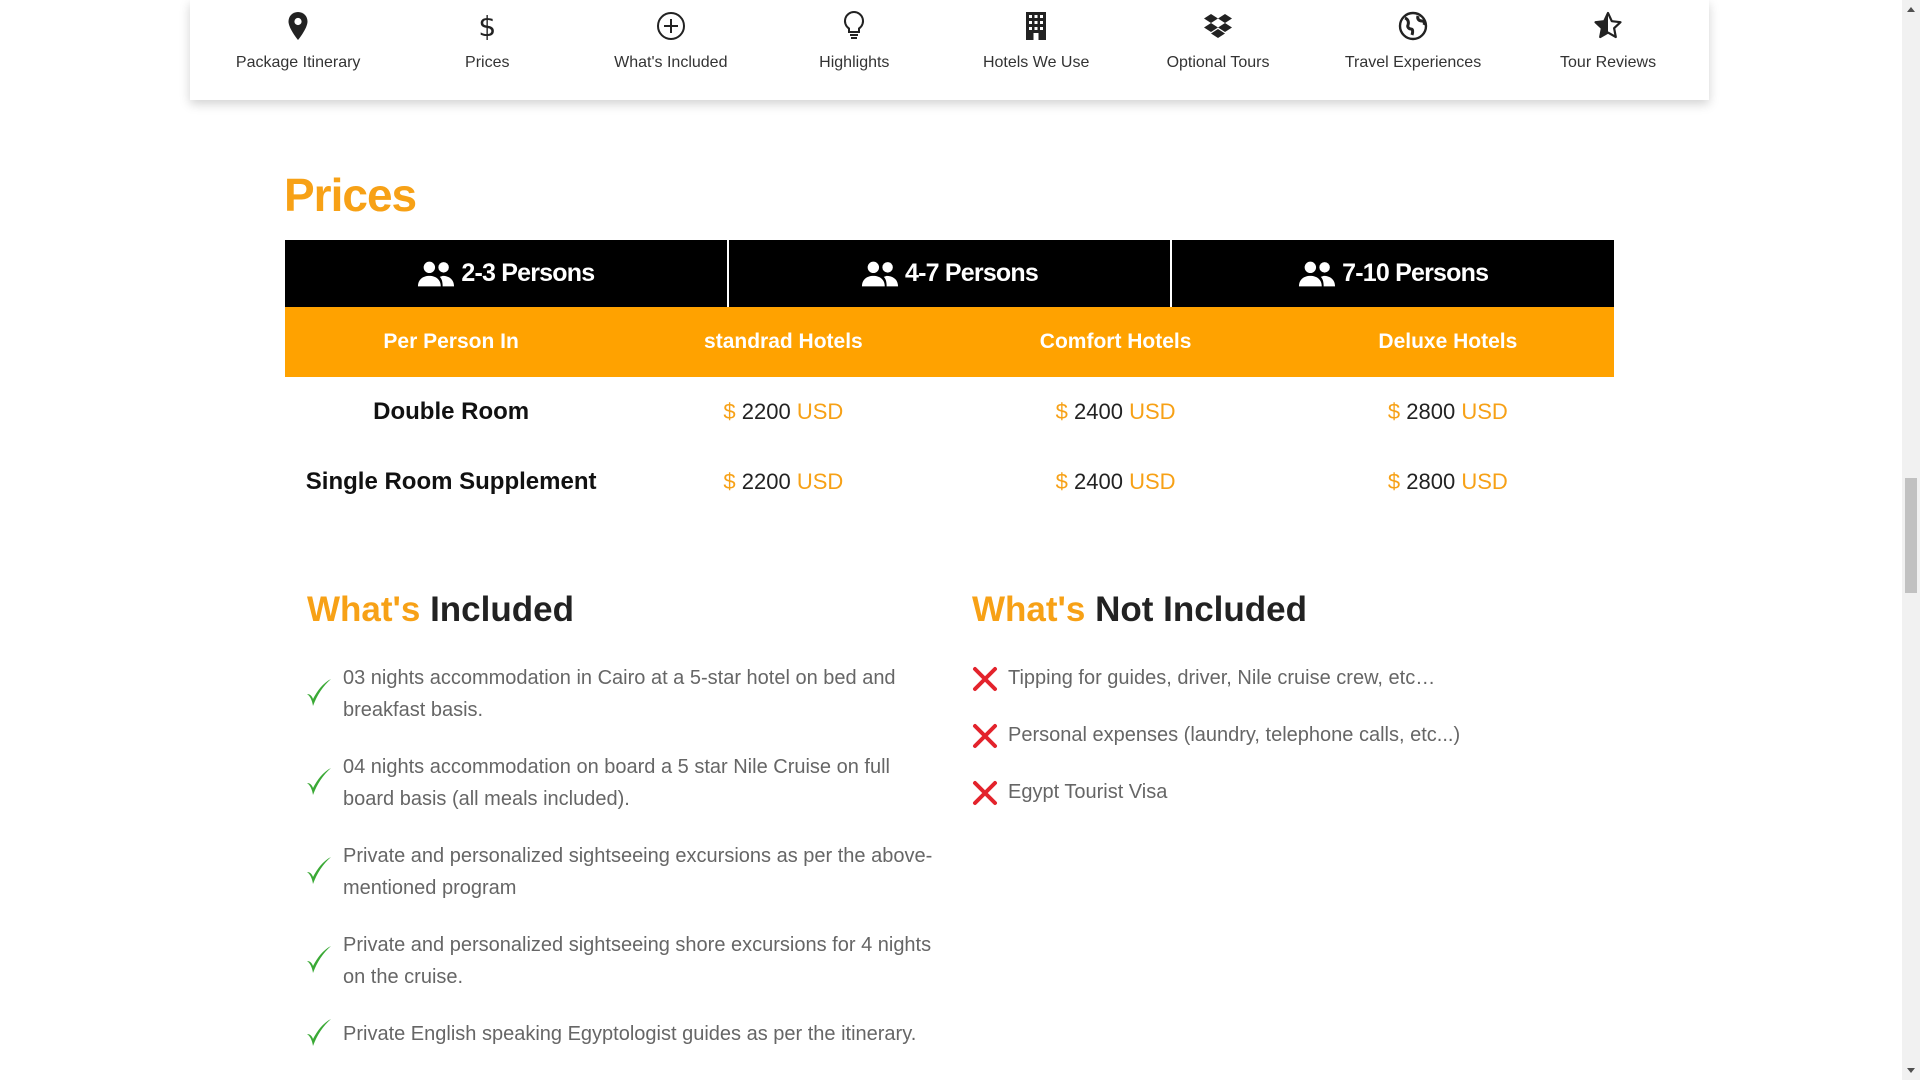 This screenshot has width=1920, height=1080. I want to click on heading-rest: Included, so click(502, 609).